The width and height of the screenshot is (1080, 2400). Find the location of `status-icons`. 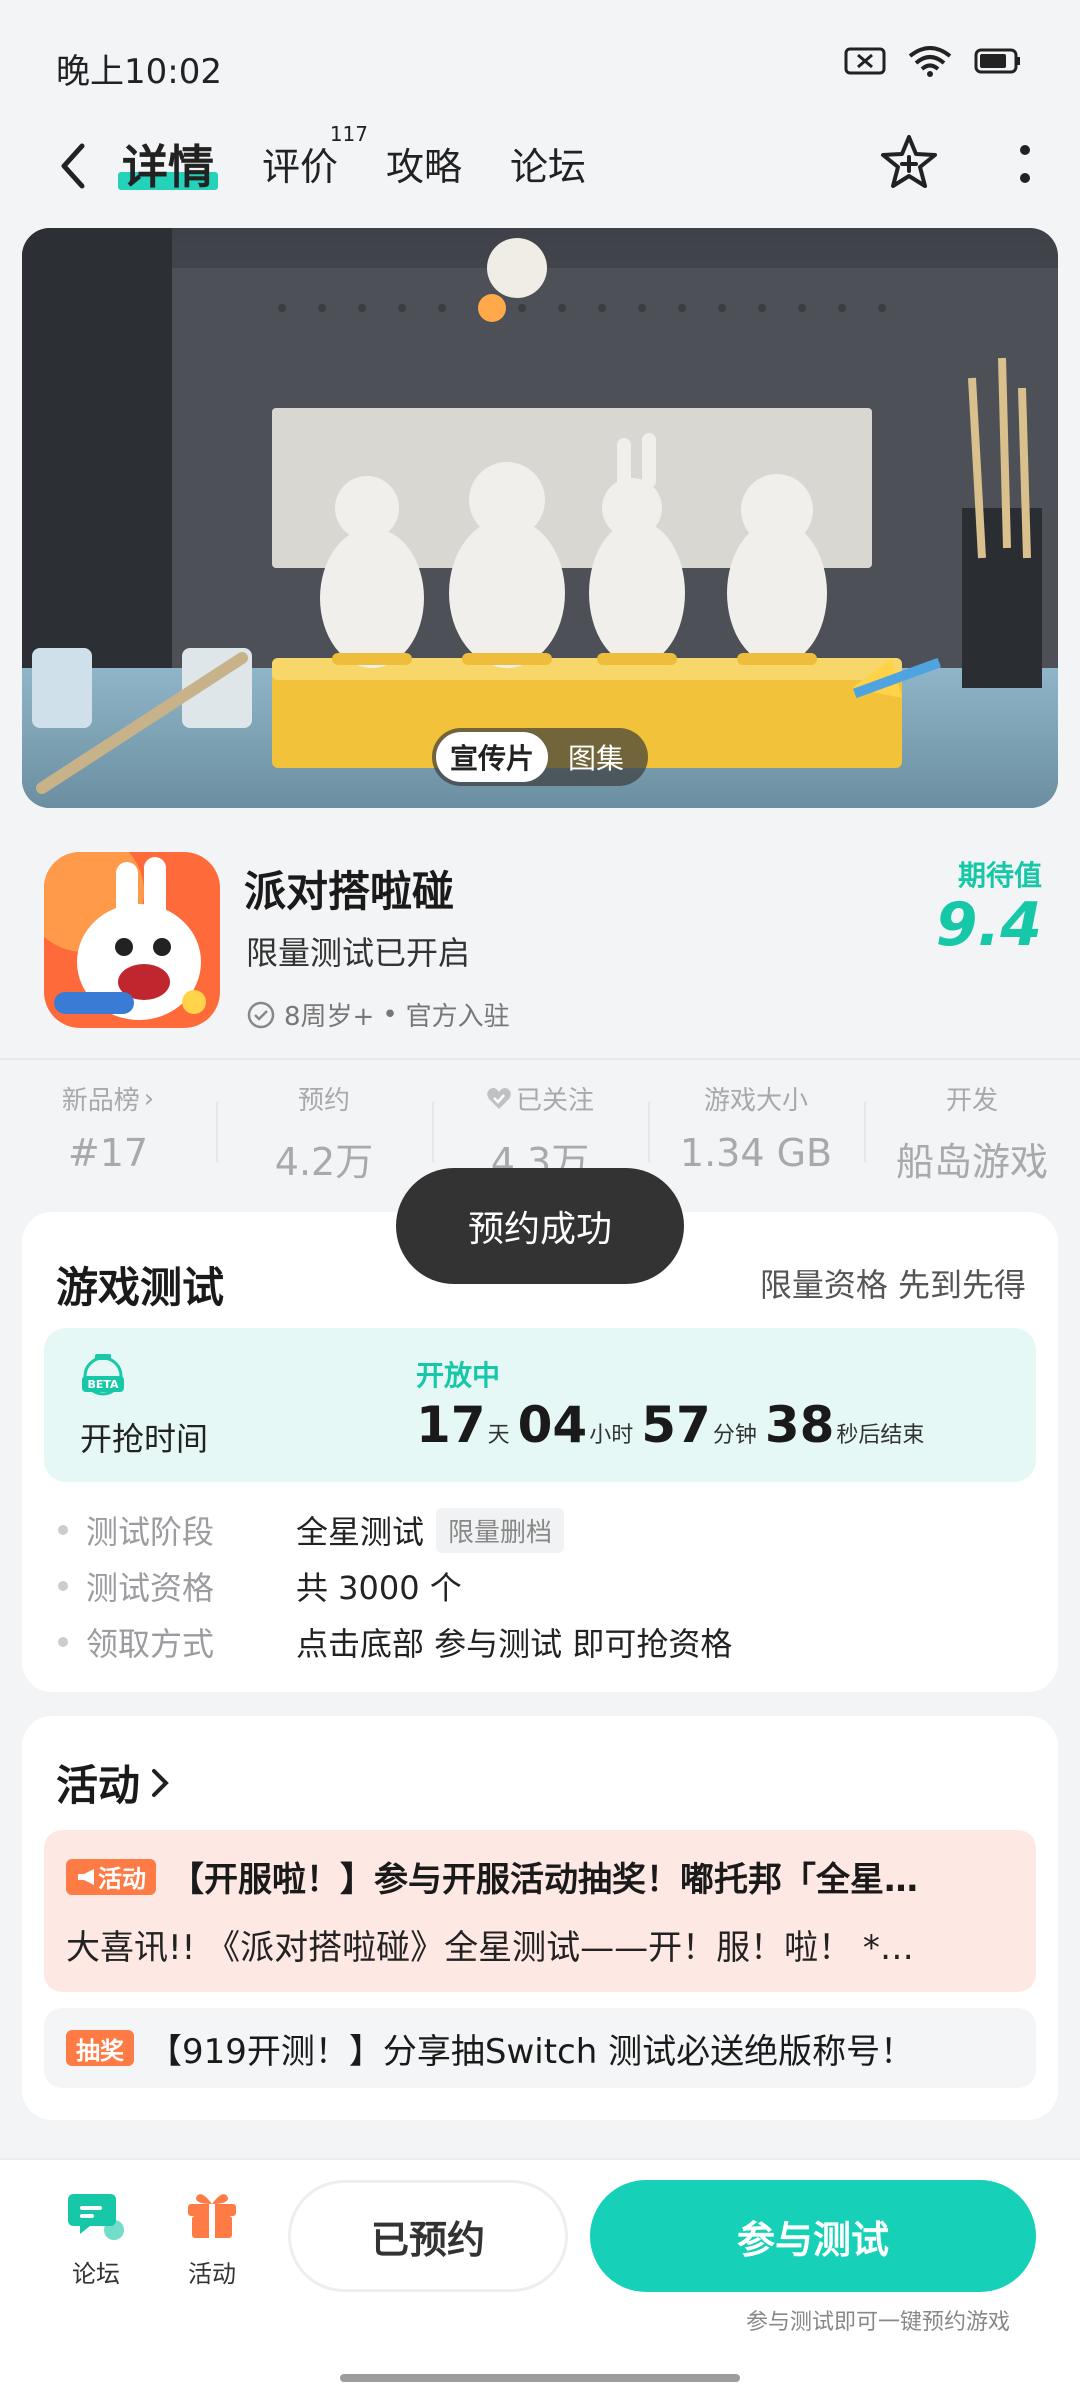

status-icons is located at coordinates (933, 61).